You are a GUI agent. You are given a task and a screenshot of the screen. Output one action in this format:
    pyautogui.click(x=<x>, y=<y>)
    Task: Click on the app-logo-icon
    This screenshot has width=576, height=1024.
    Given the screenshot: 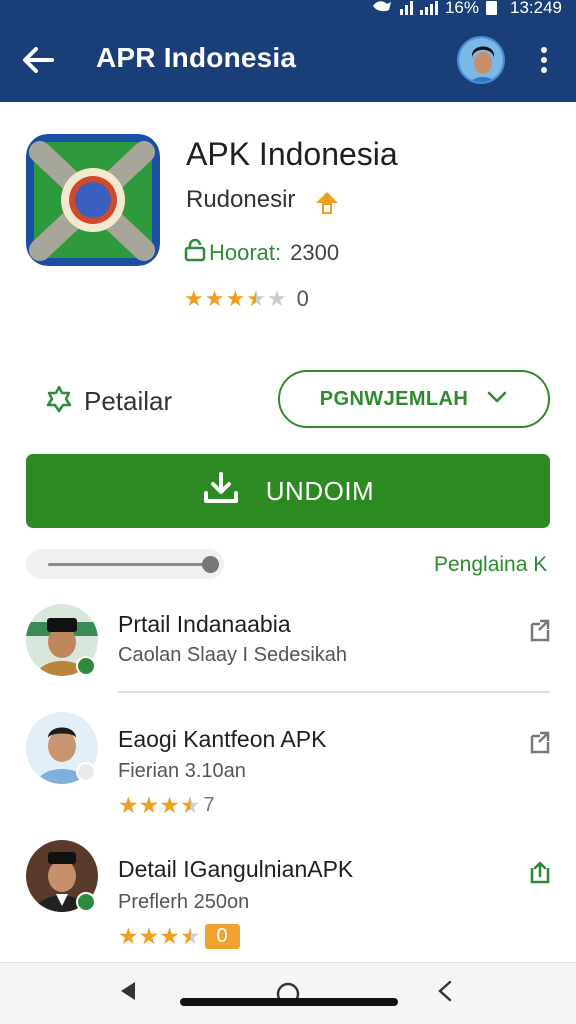 What is the action you would take?
    pyautogui.click(x=93, y=200)
    